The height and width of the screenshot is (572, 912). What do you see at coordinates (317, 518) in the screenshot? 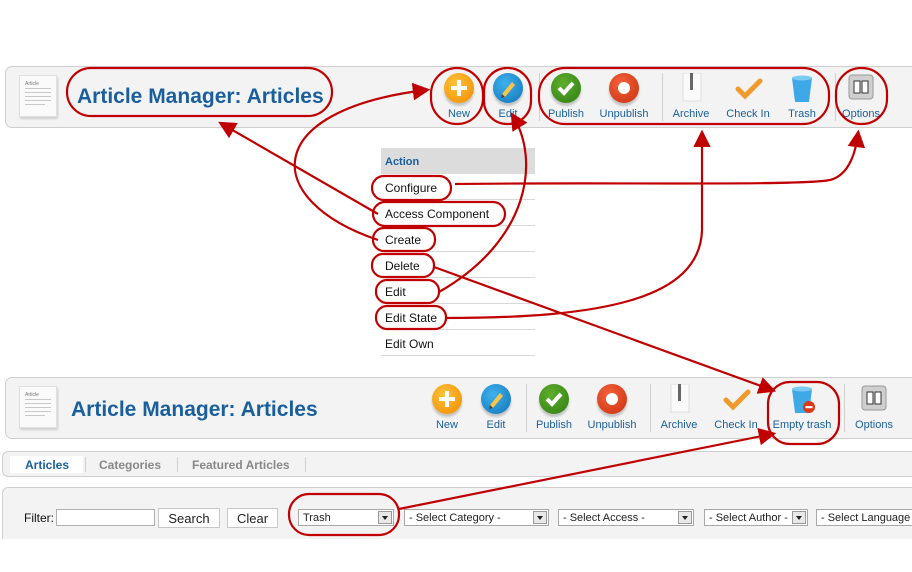
I see `published-state-value: Trash` at bounding box center [317, 518].